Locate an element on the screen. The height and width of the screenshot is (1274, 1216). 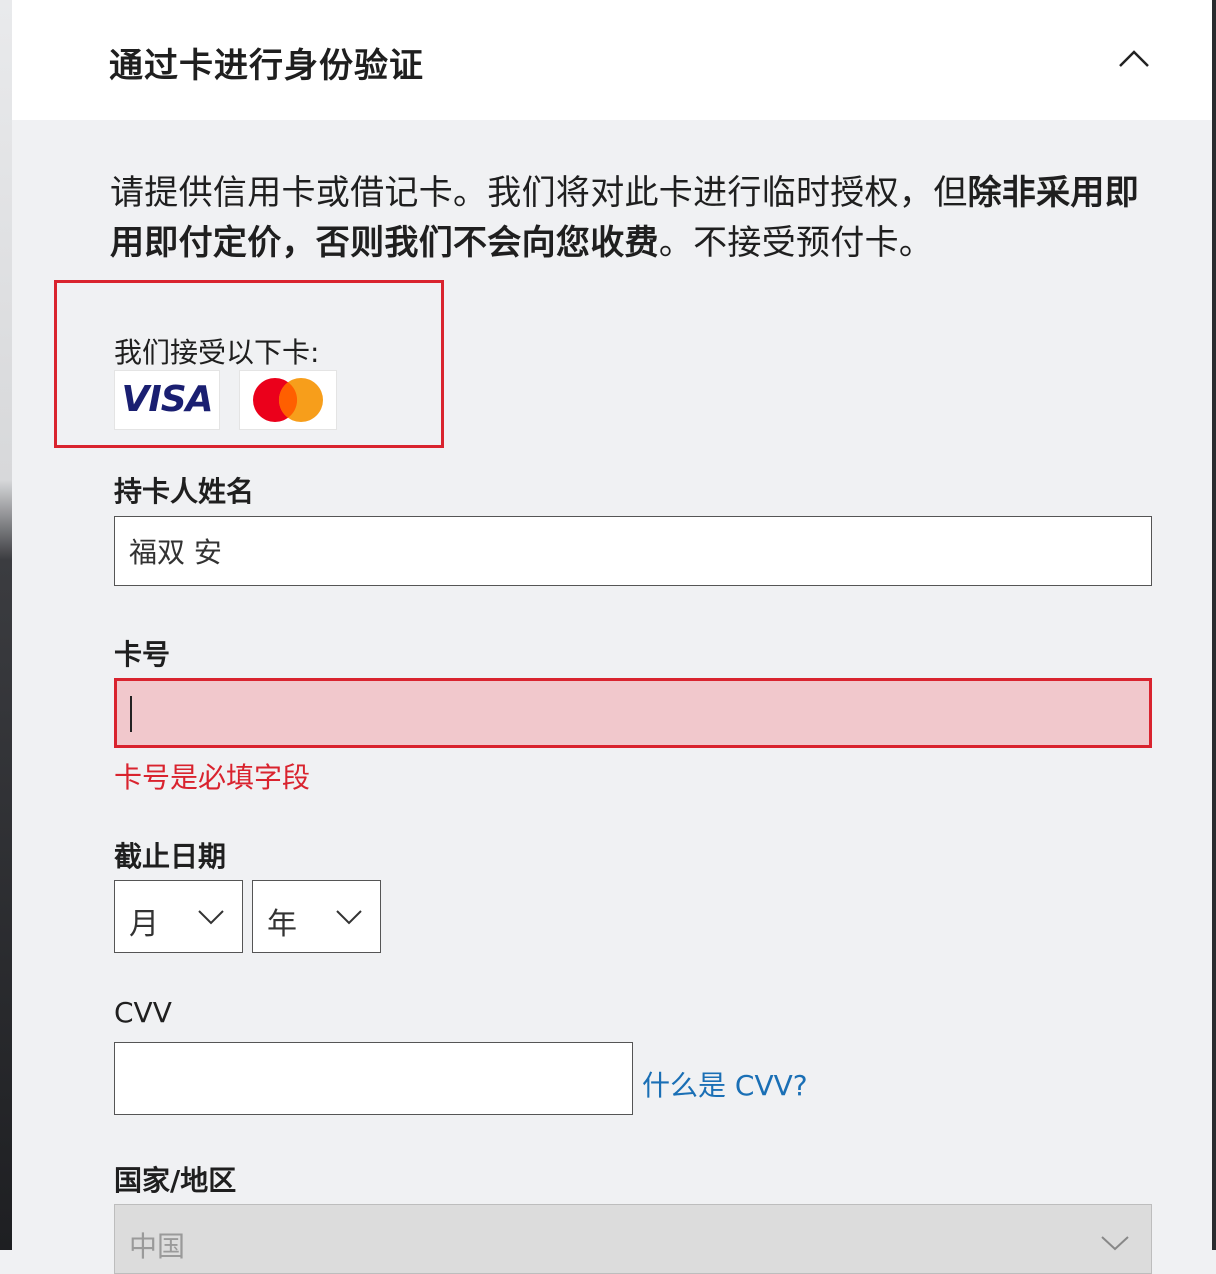
window-edge-left is located at coordinates (6, 625).